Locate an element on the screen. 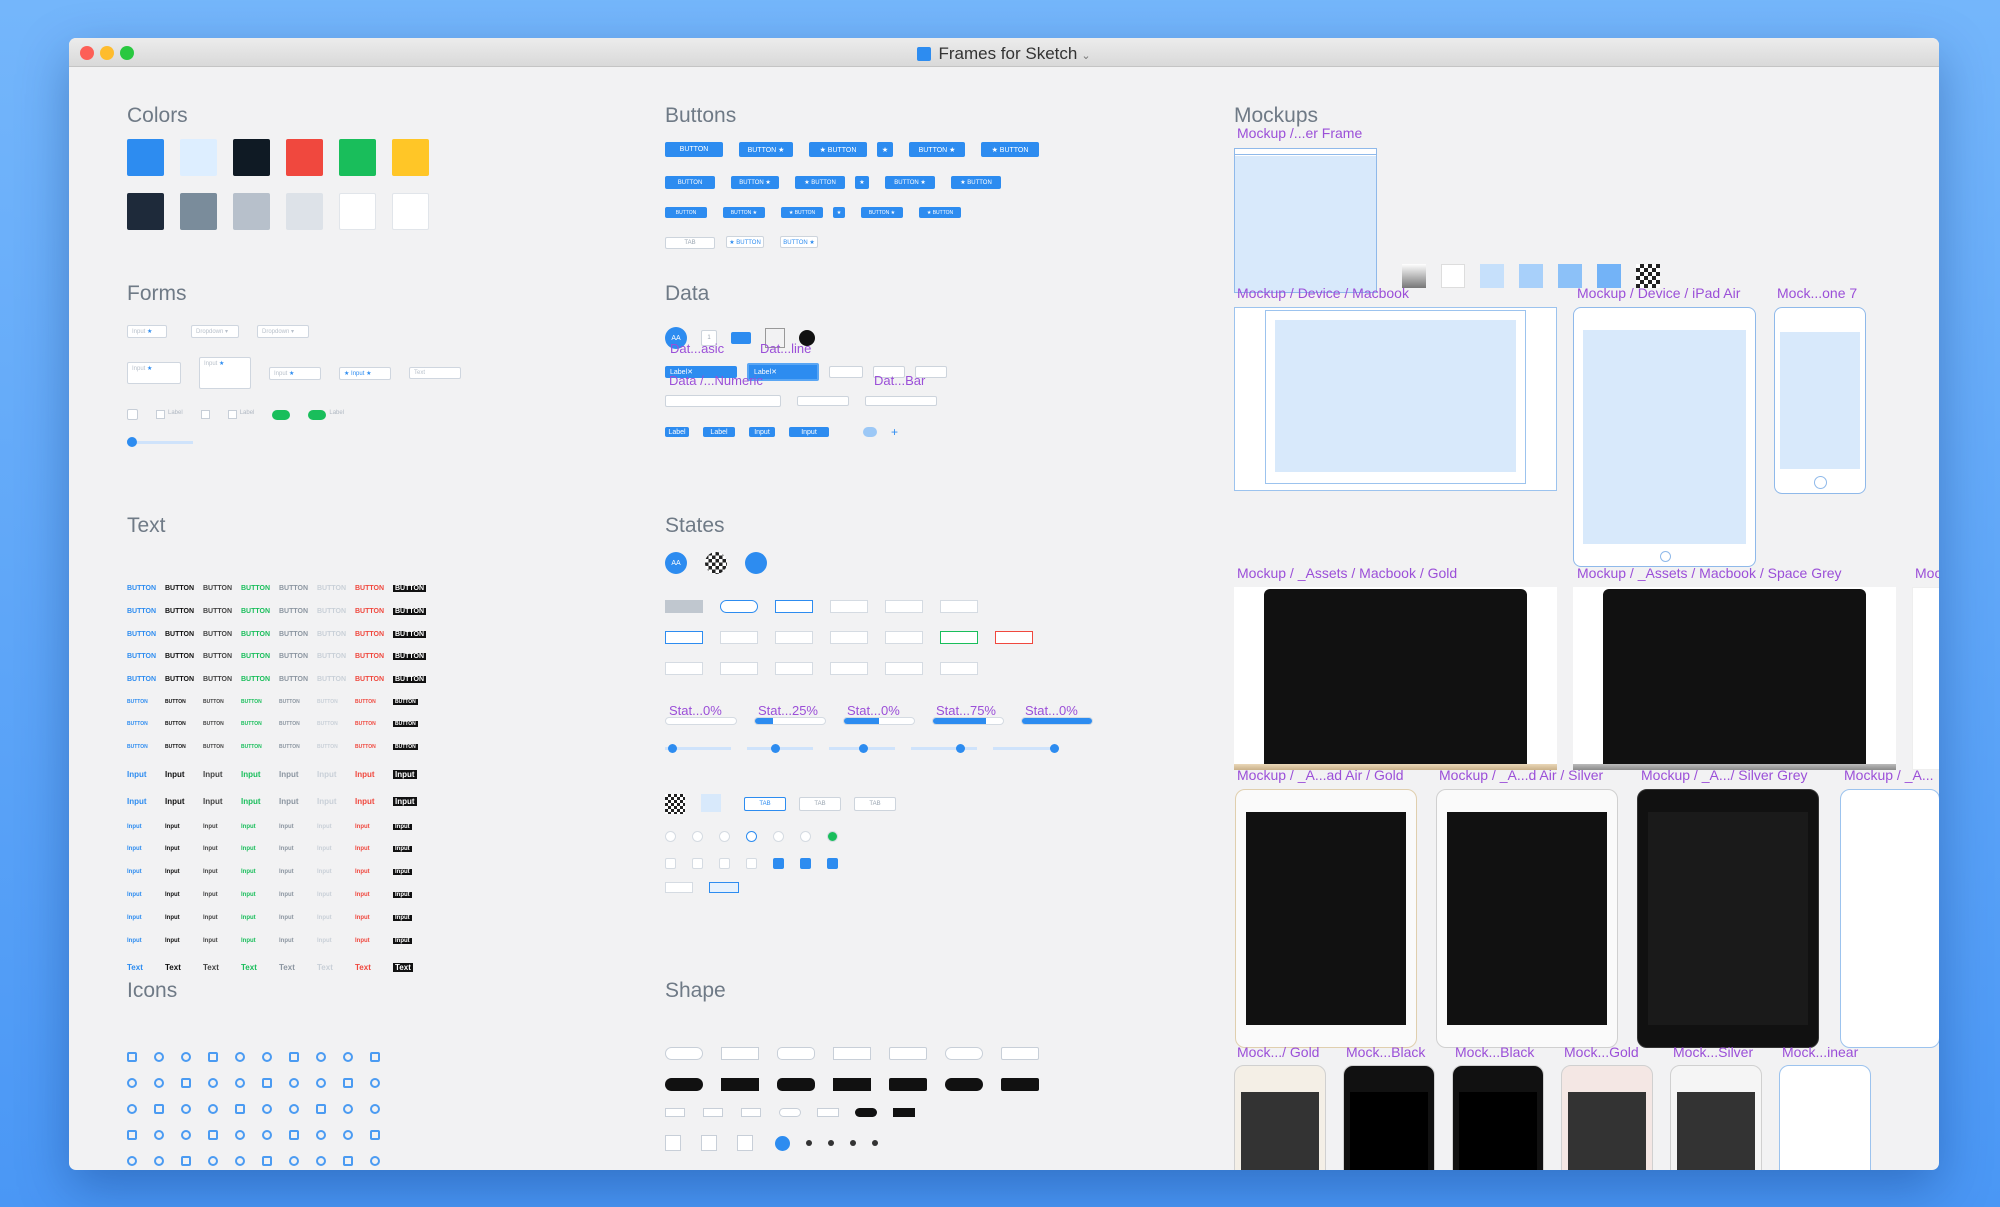  white-swatch is located at coordinates (1453, 276).